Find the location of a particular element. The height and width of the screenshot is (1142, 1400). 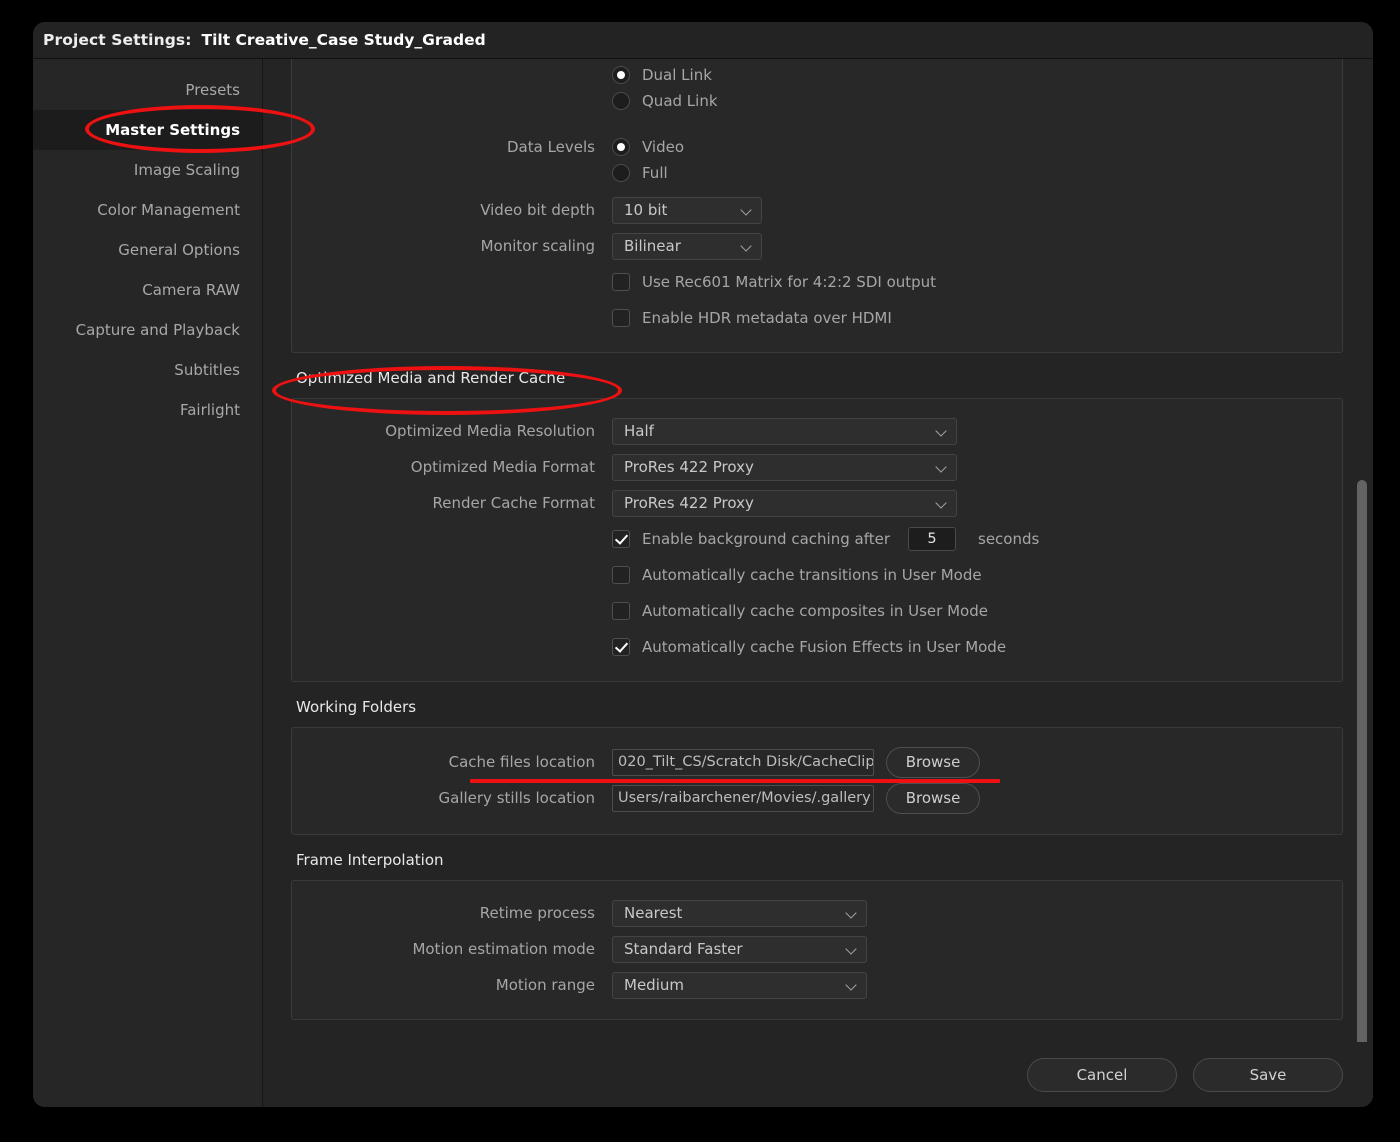

optimized-media-format-select: ProRes 422 Proxy is located at coordinates (784, 467).